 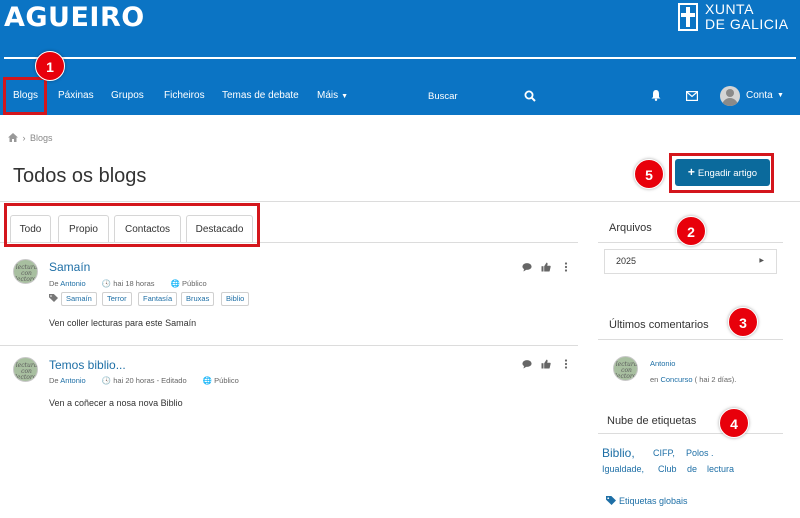 What do you see at coordinates (664, 453) in the screenshot?
I see `tag-cloud-item: CIFP,` at bounding box center [664, 453].